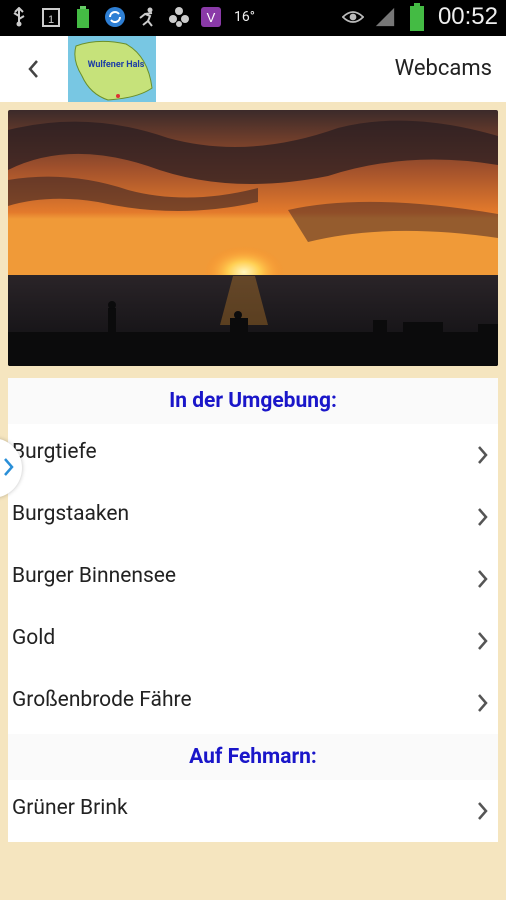 This screenshot has height=900, width=506. I want to click on battery-full-icon, so click(83, 17).